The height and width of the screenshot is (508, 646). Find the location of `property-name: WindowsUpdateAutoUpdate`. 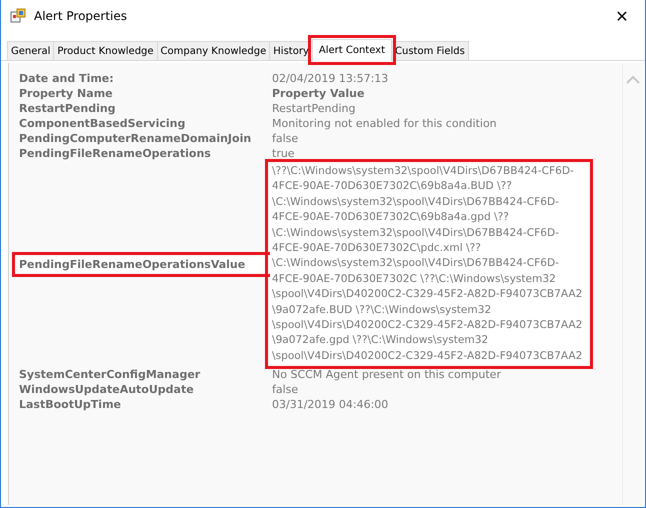

property-name: WindowsUpdateAutoUpdate is located at coordinates (107, 390).